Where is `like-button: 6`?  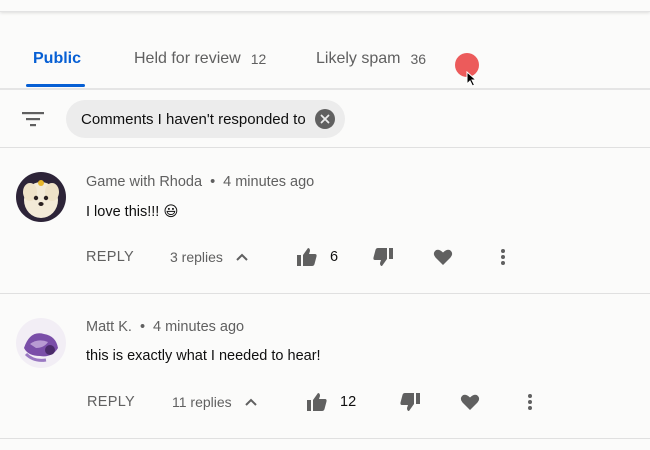
like-button: 6 is located at coordinates (317, 257).